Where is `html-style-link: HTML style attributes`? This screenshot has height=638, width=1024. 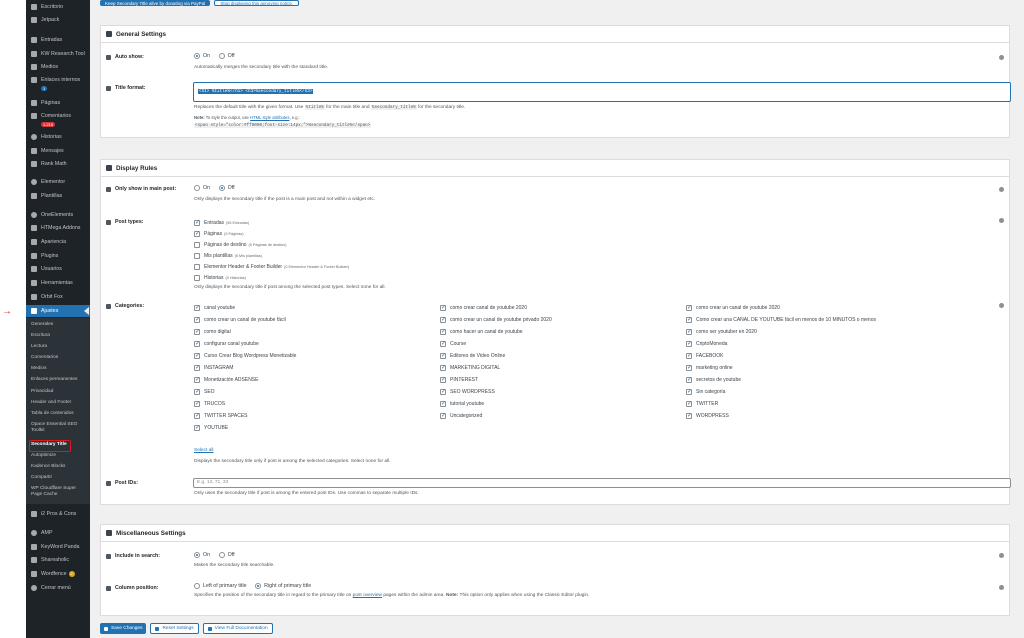 html-style-link: HTML style attributes is located at coordinates (269, 117).